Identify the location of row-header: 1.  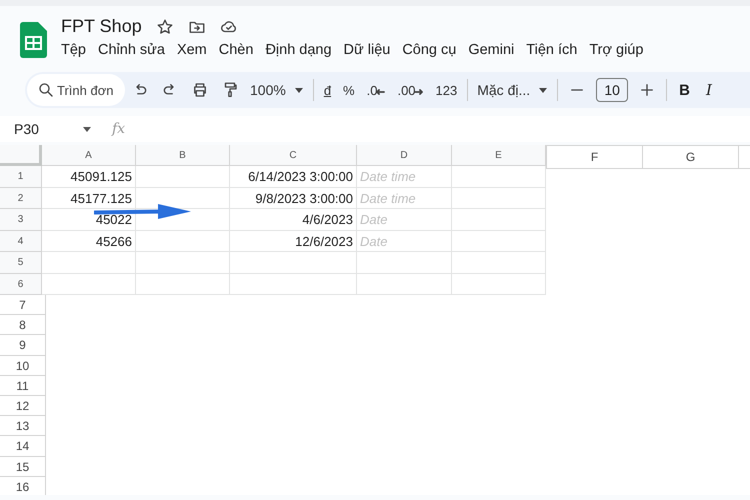
(21, 177).